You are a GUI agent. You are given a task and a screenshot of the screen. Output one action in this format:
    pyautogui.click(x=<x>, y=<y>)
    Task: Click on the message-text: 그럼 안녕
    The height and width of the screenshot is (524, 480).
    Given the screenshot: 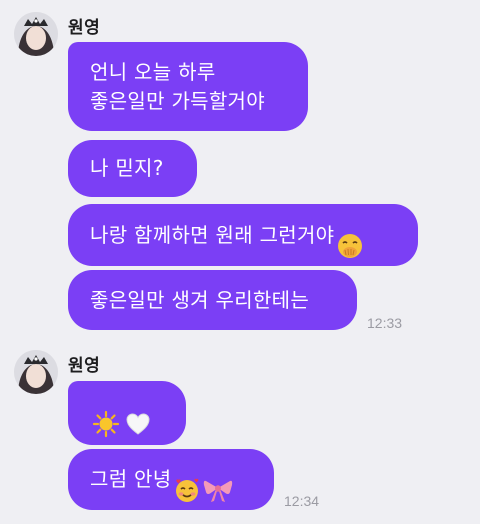 What is the action you would take?
    pyautogui.click(x=131, y=479)
    